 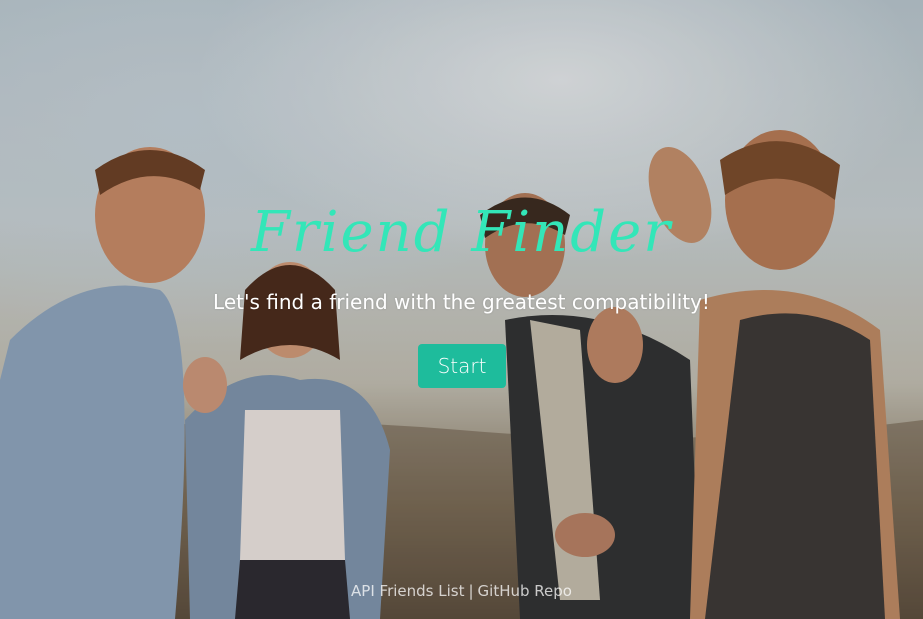 I want to click on api-friends-list-link: API Friends List, so click(x=407, y=591).